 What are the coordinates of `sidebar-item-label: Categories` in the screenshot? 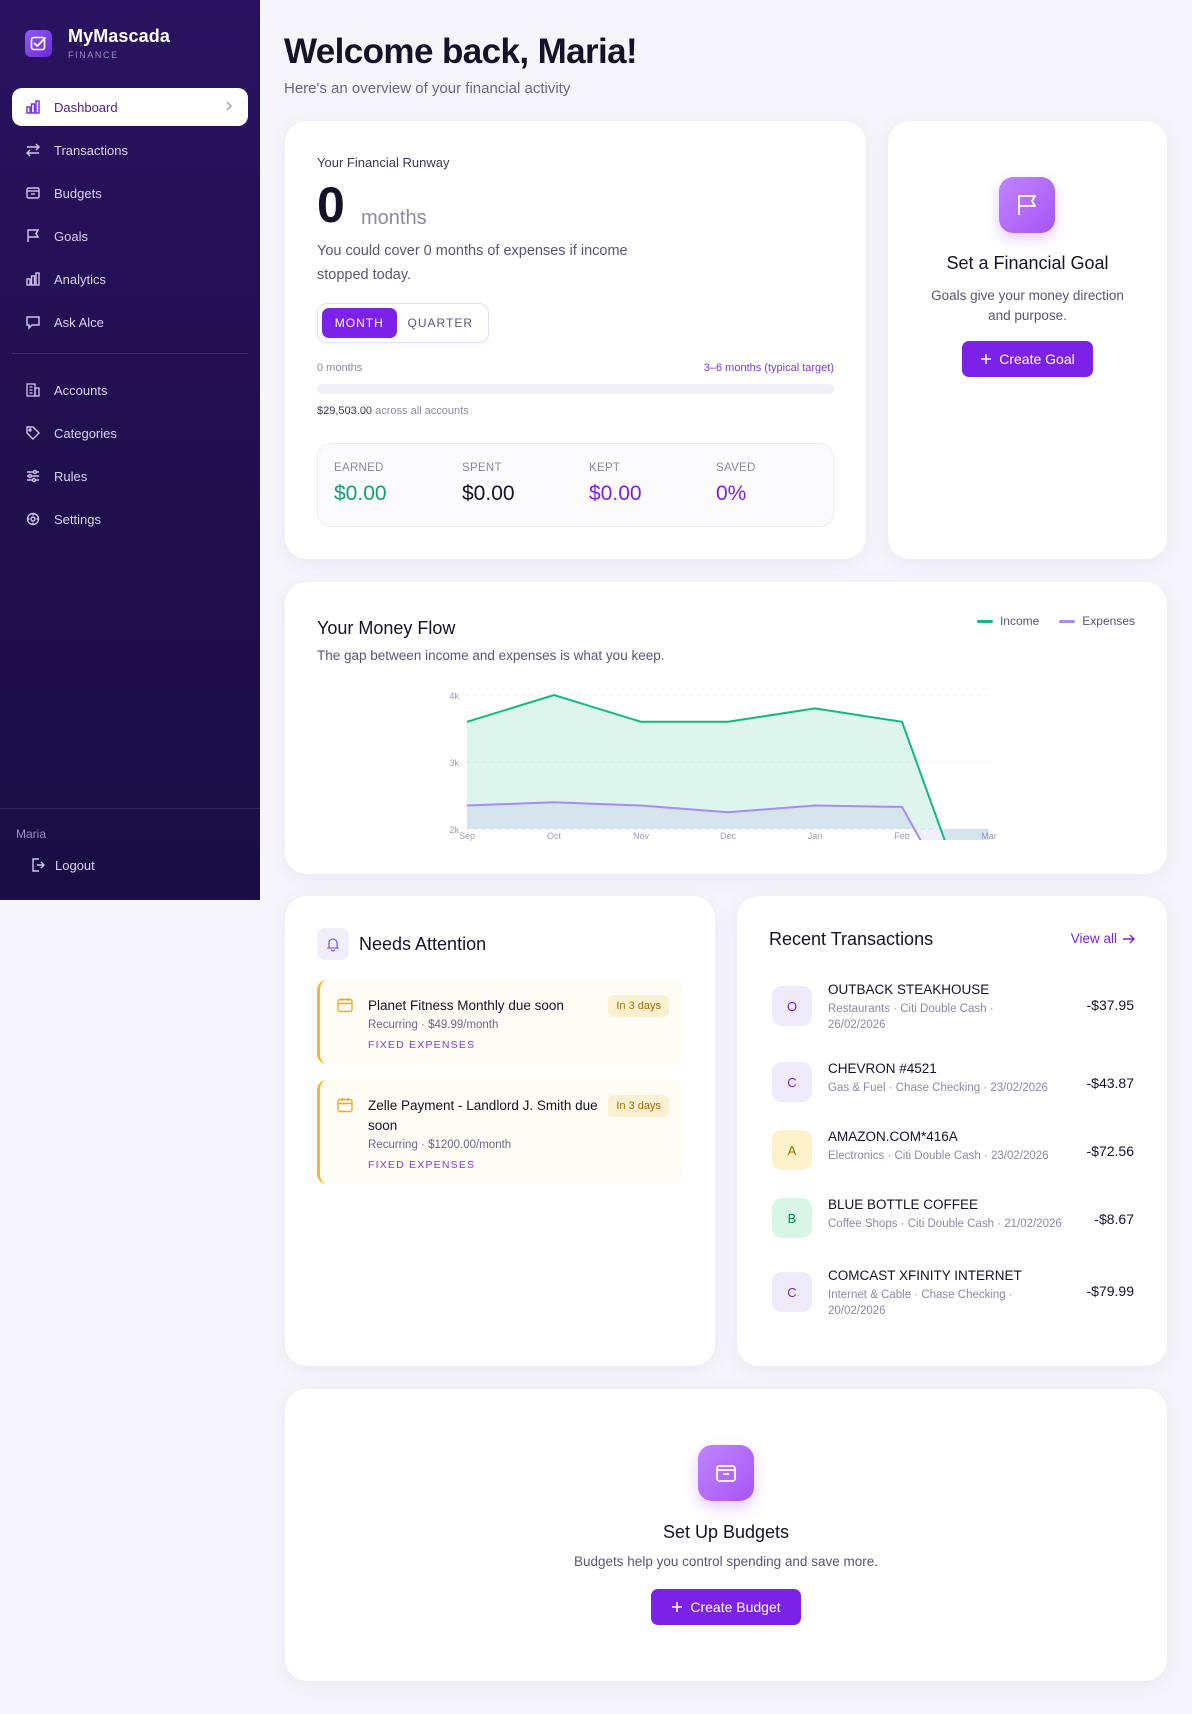 It's located at (85, 433).